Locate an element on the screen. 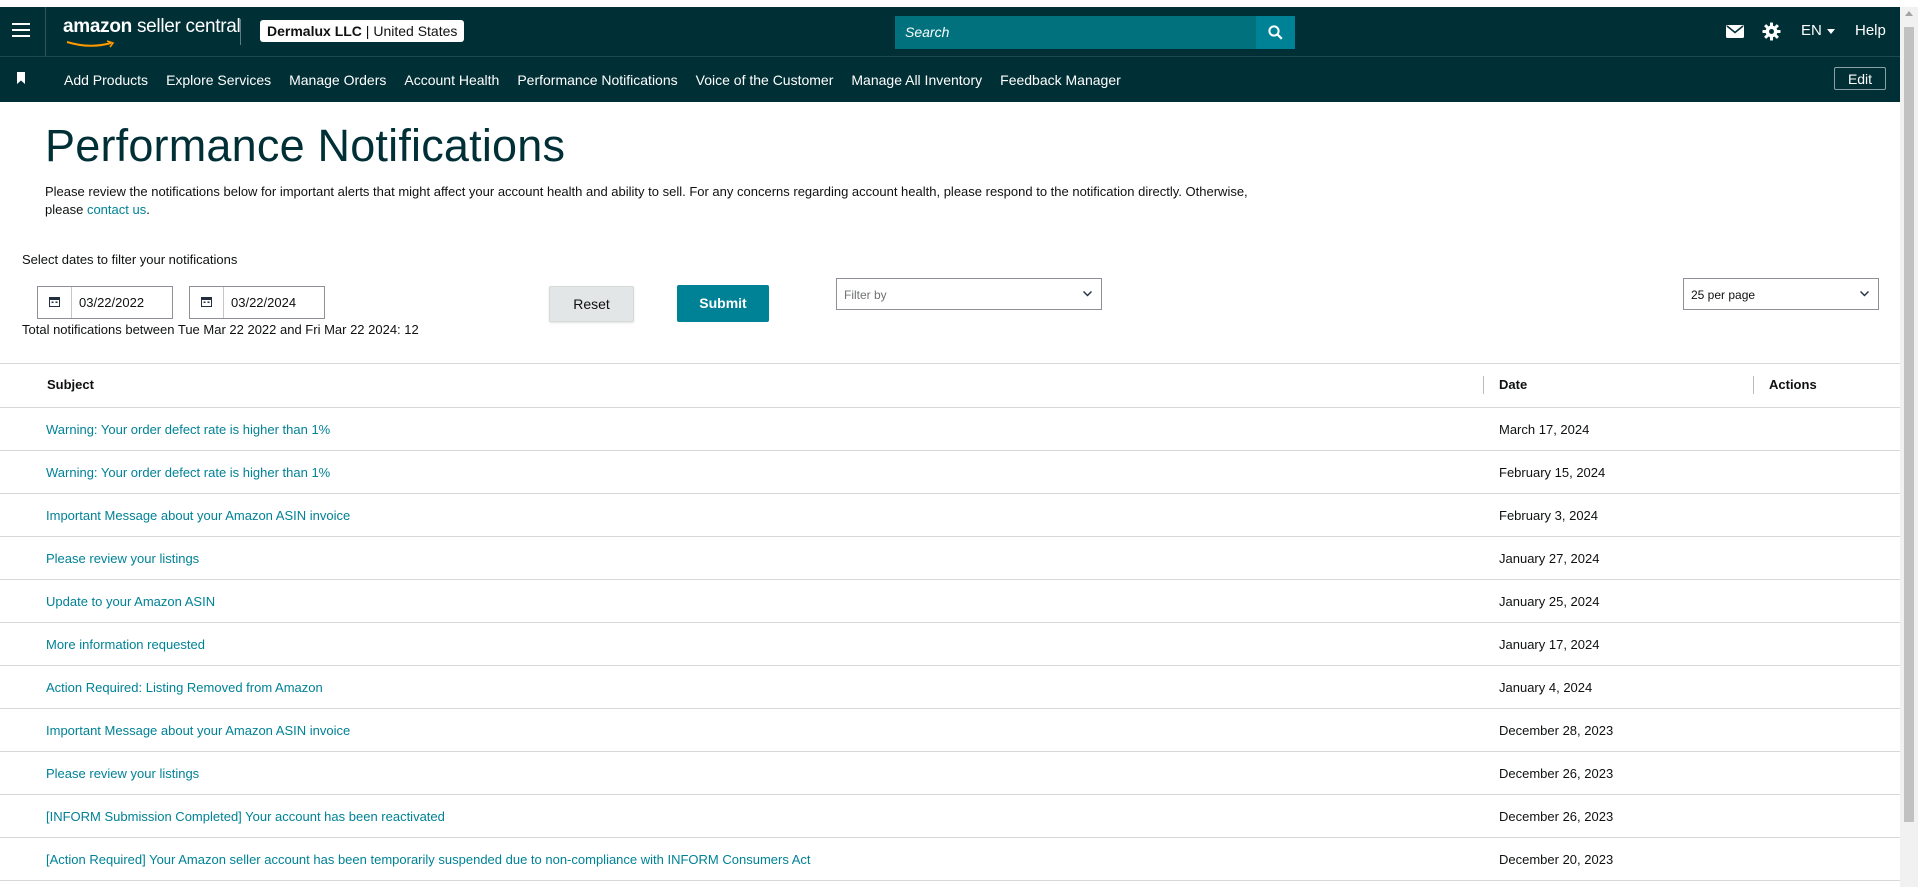 The image size is (1918, 887). start-date-calendar-button is located at coordinates (55, 302).